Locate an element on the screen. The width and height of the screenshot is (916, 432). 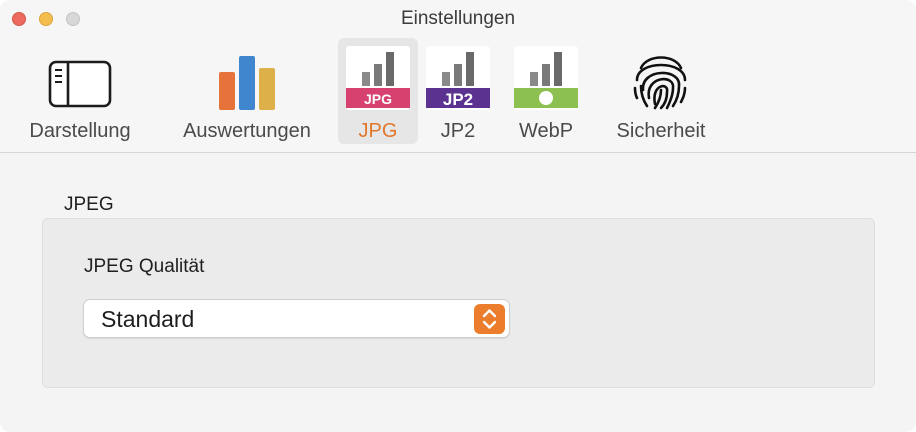
jpeg-quality-select: Standard is located at coordinates (296, 318).